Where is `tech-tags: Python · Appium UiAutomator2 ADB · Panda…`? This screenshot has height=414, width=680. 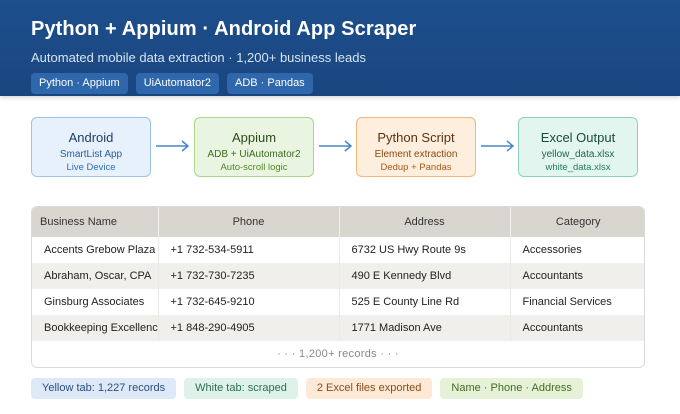
tech-tags: Python · Appium UiAutomator2 ADB · Panda… is located at coordinates (172, 83).